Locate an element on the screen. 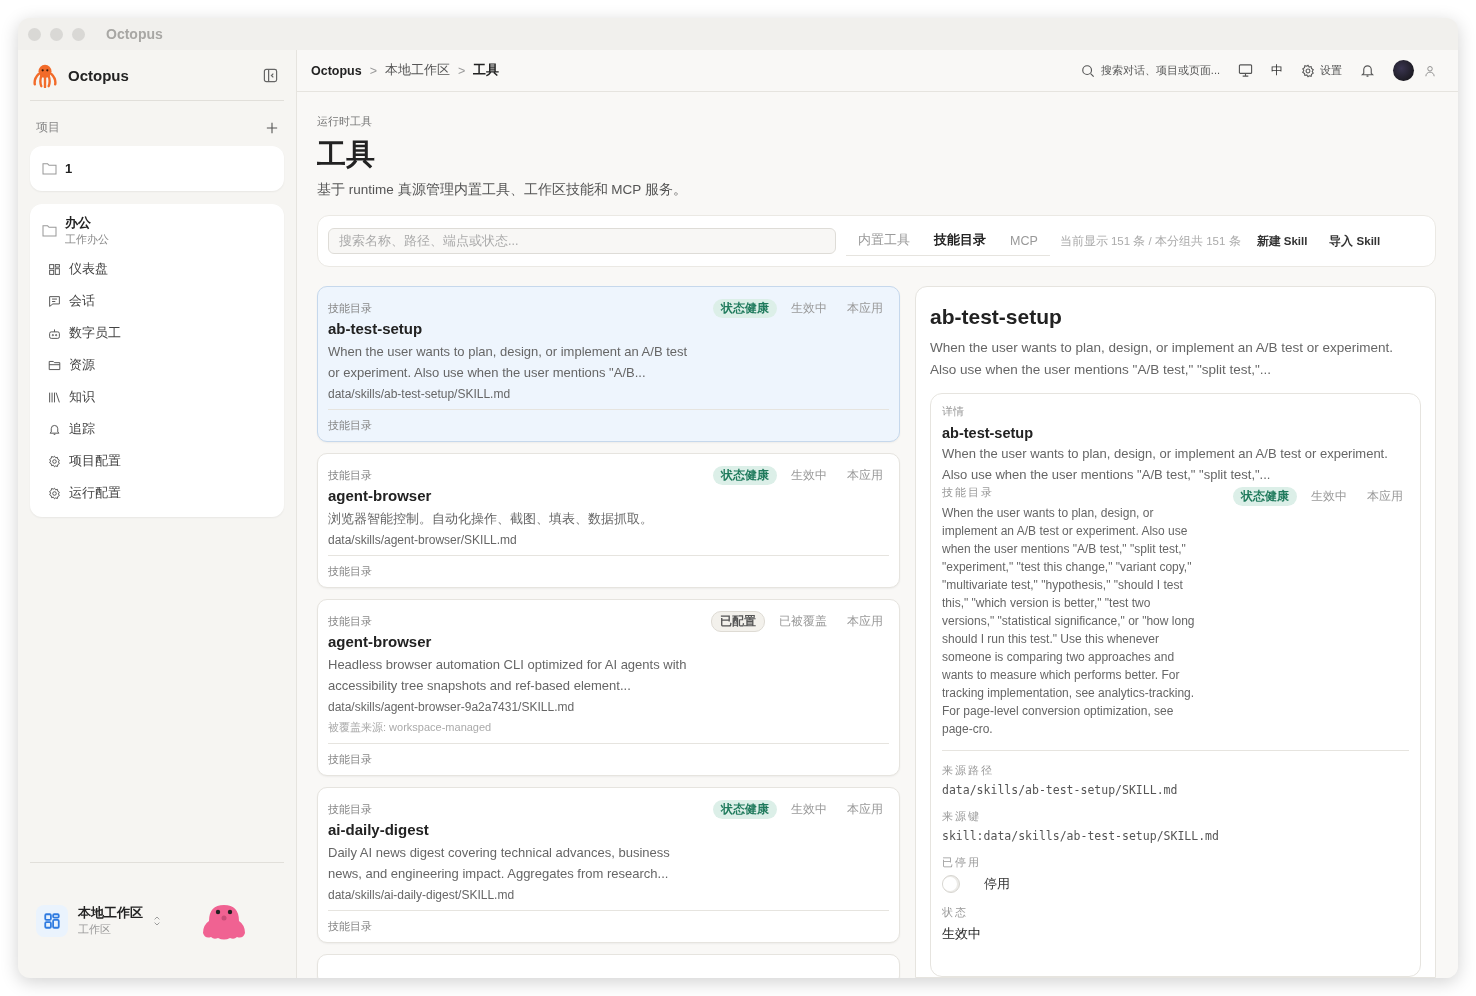  grid-icon is located at coordinates (54, 269).